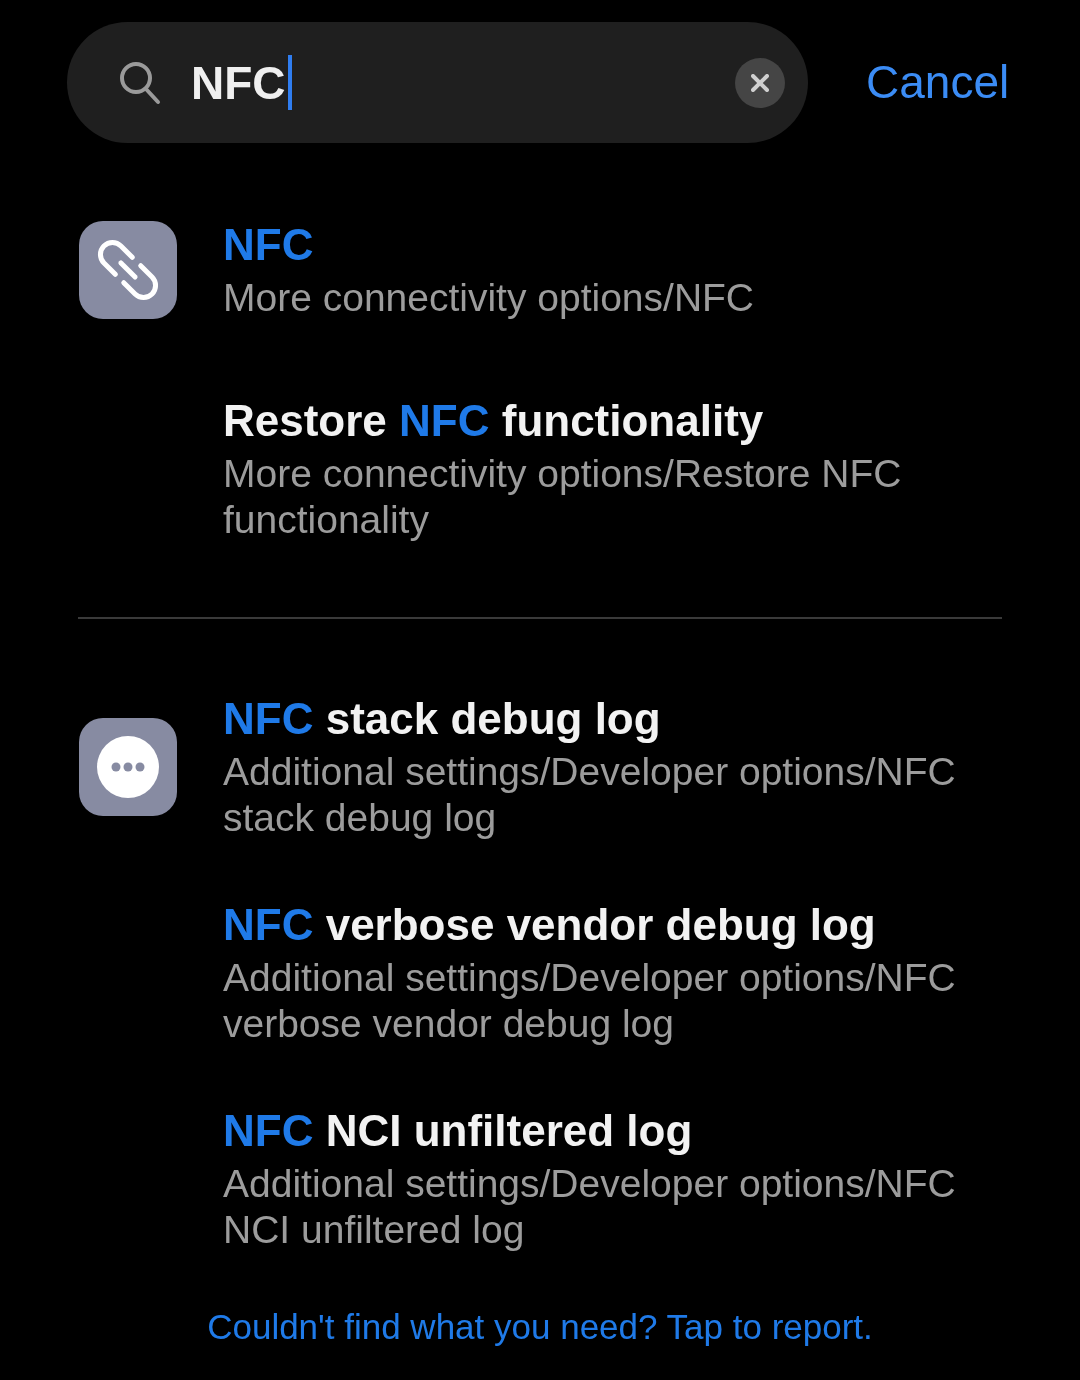 The width and height of the screenshot is (1080, 1380). What do you see at coordinates (437, 82) in the screenshot?
I see `search-bar: NFC` at bounding box center [437, 82].